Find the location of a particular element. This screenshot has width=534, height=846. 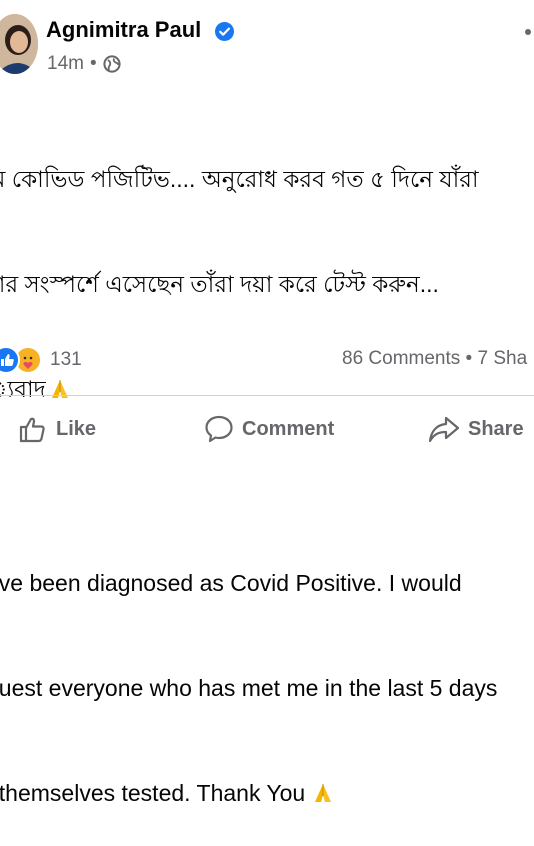

author-name: Agnimitra Paul is located at coordinates (123, 30).